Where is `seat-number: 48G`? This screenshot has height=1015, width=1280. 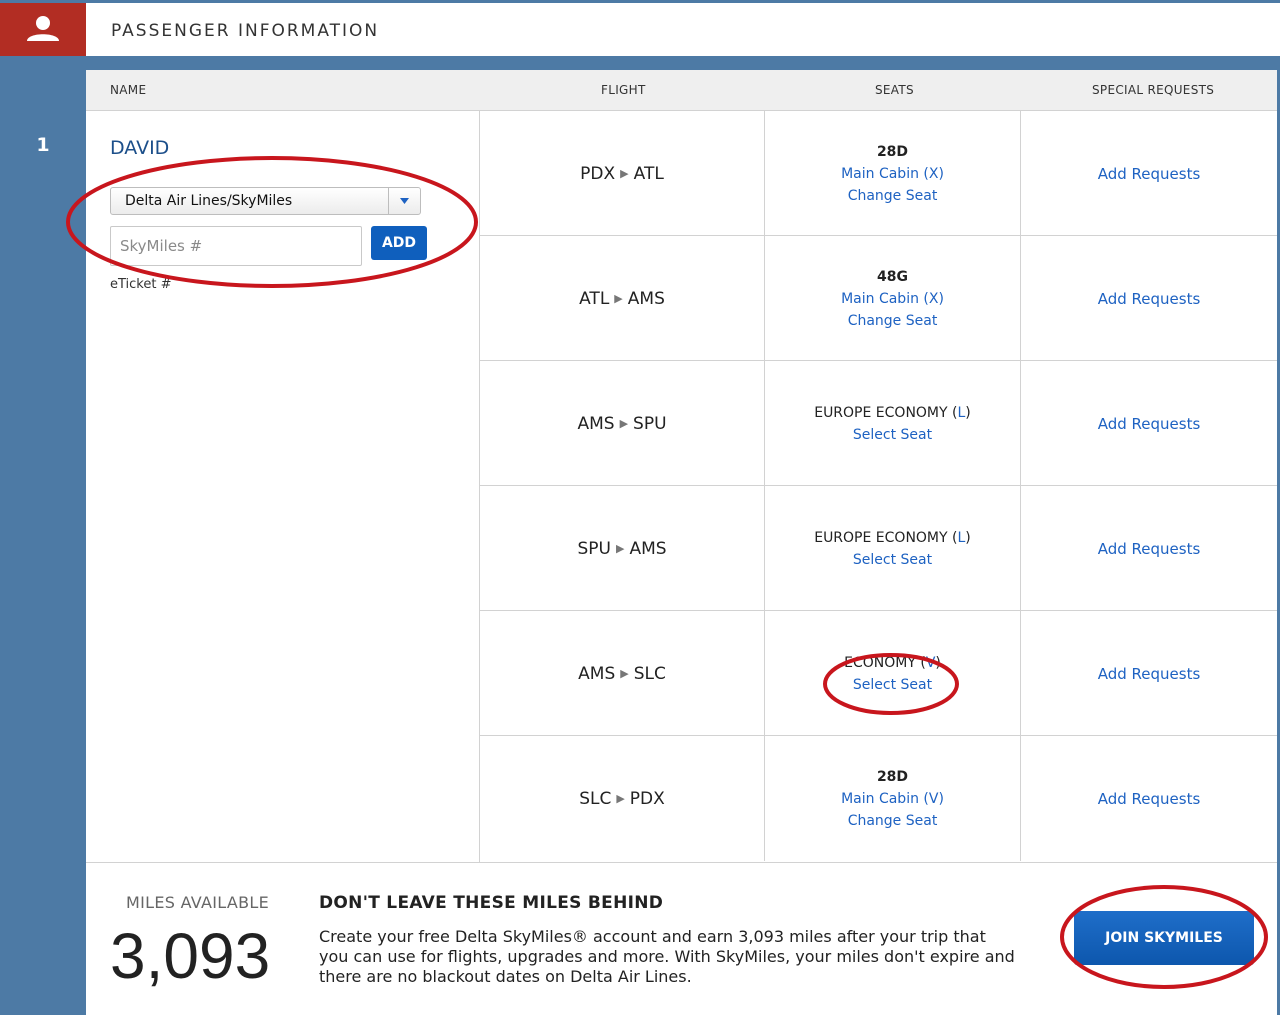
seat-number: 48G is located at coordinates (892, 276).